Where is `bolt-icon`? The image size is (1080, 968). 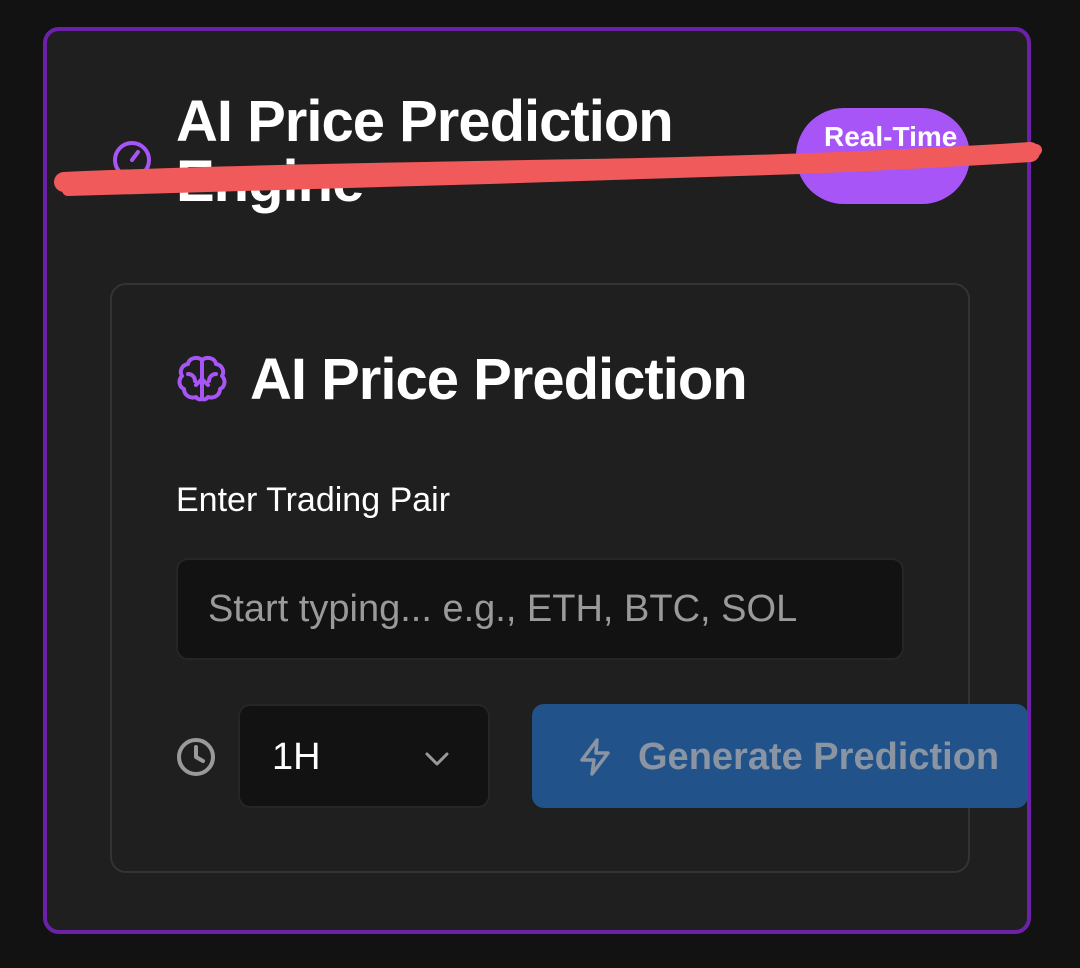
bolt-icon is located at coordinates (595, 757).